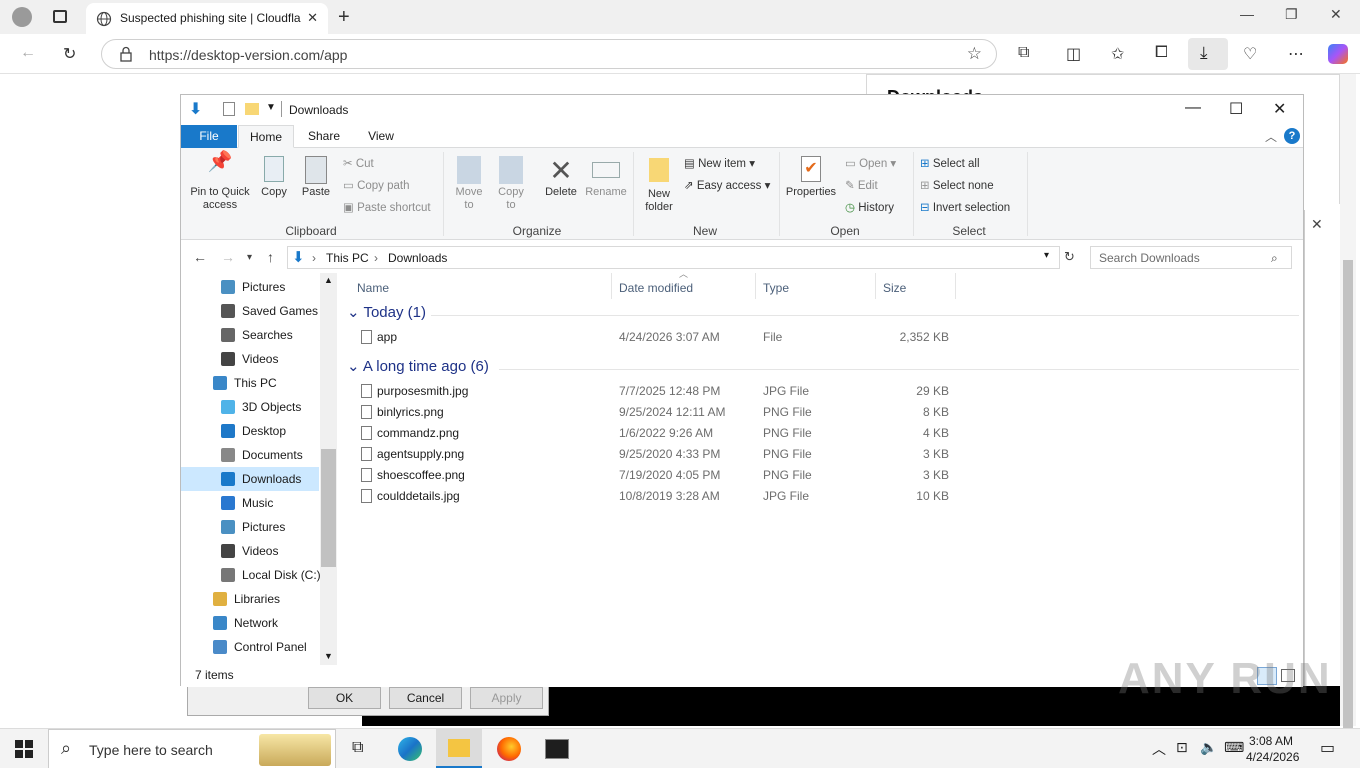  I want to click on move-to-button: Move to, so click(469, 184).